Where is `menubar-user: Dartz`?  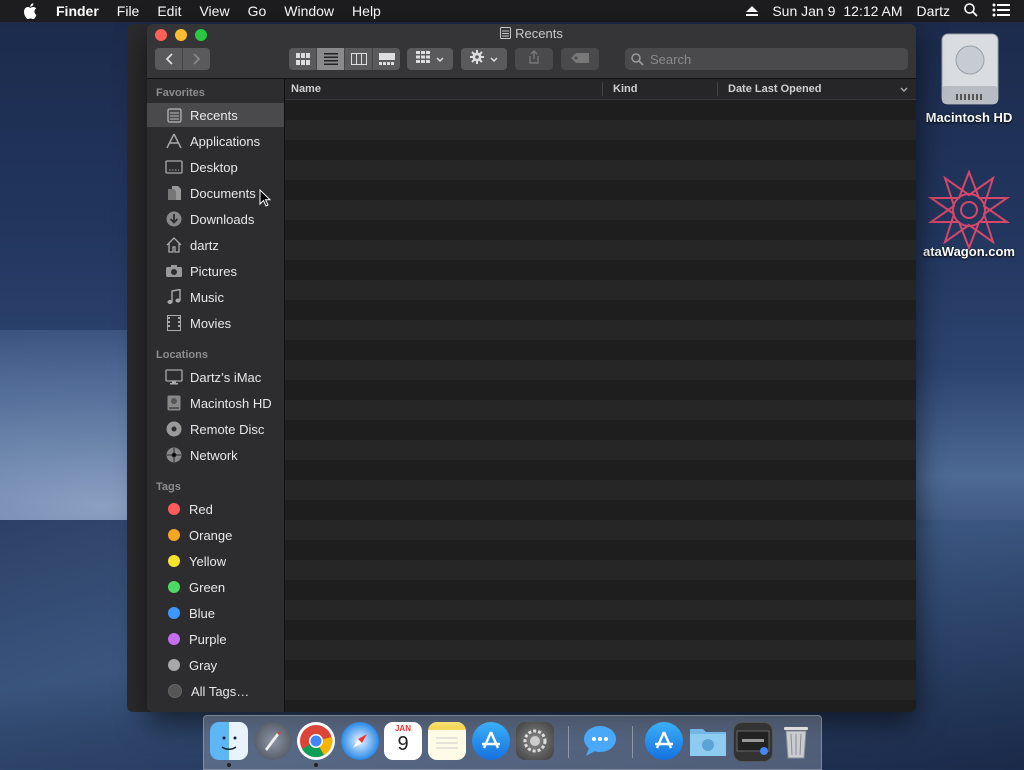 menubar-user: Dartz is located at coordinates (933, 11).